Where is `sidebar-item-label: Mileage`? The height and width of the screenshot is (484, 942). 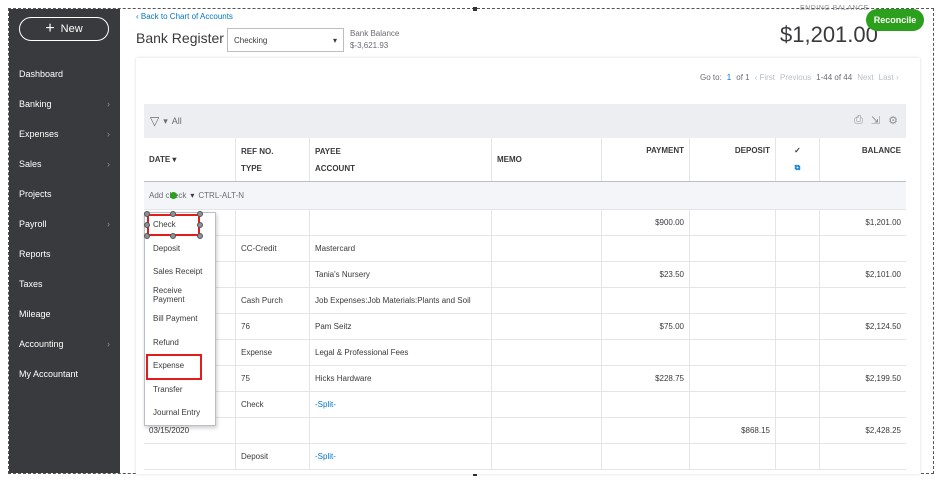 sidebar-item-label: Mileage is located at coordinates (35, 314).